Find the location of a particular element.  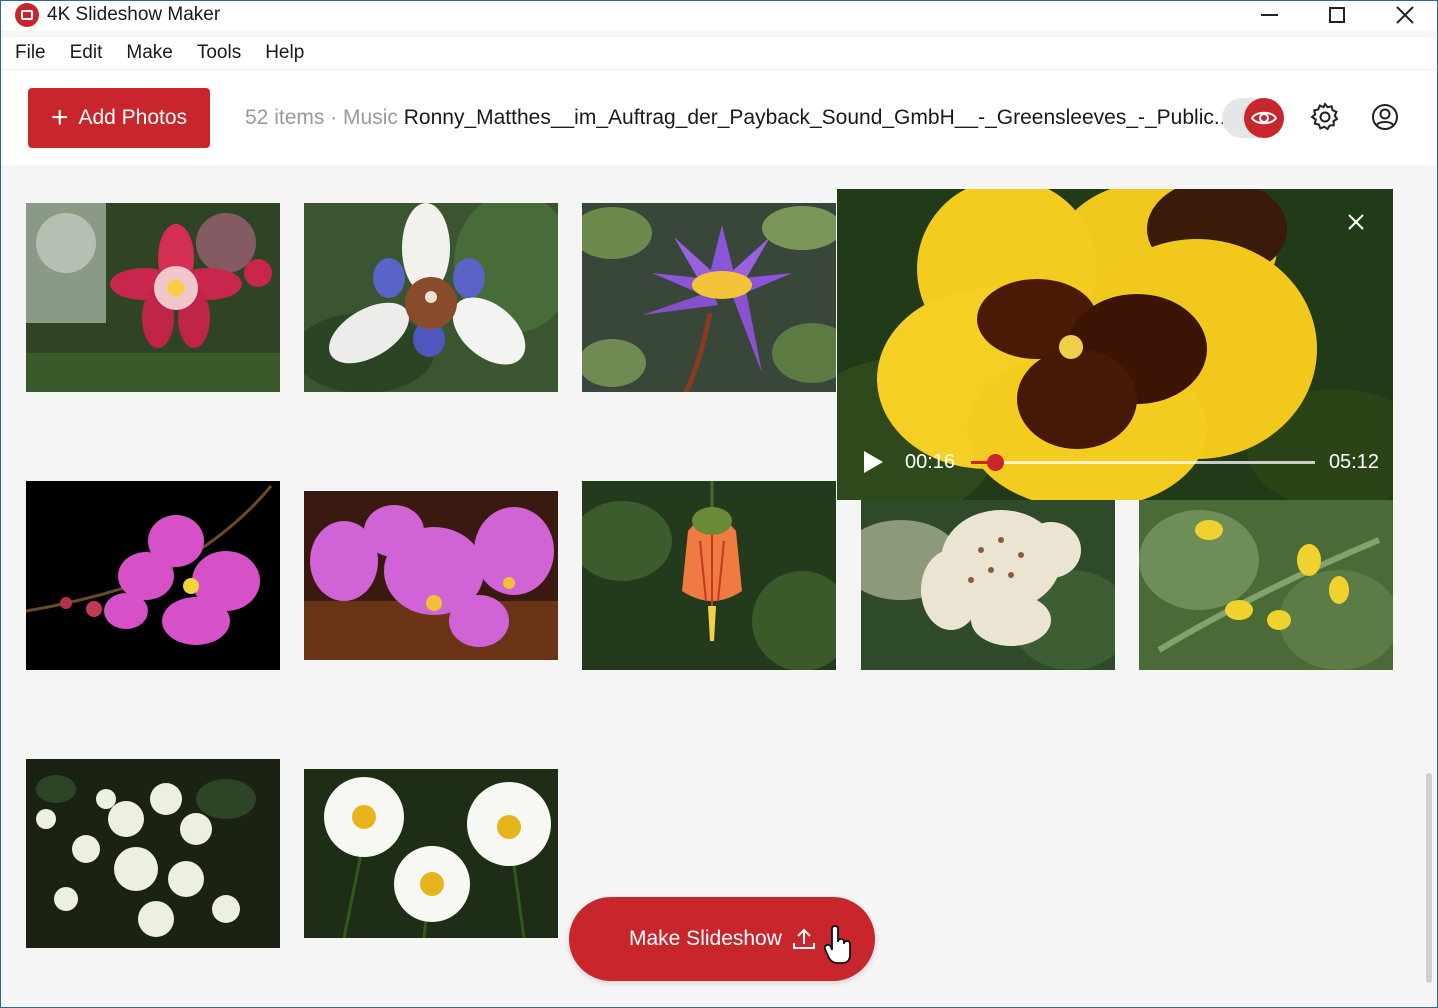

total-time: 05:12 is located at coordinates (1353, 462).